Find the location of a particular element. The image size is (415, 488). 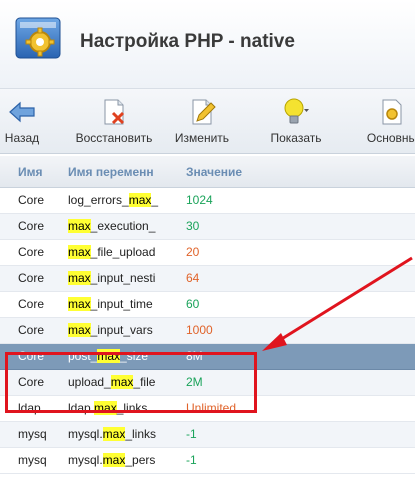

settings-icon is located at coordinates (392, 112).